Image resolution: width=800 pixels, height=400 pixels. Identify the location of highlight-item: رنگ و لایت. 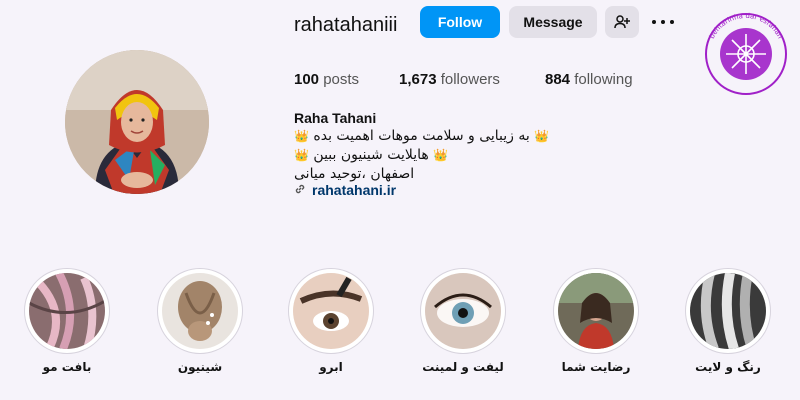
(728, 321).